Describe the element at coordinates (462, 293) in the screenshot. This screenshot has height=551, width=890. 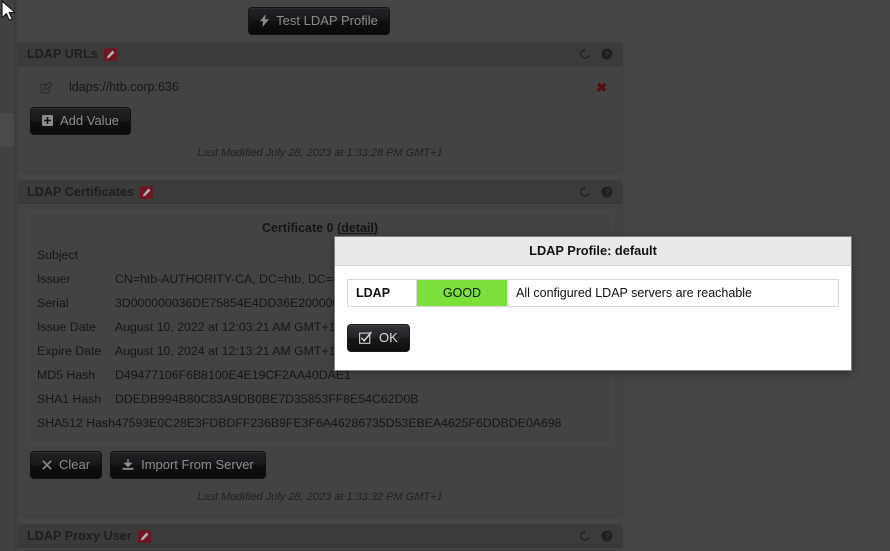
I see `status-badge: GOOD` at that location.